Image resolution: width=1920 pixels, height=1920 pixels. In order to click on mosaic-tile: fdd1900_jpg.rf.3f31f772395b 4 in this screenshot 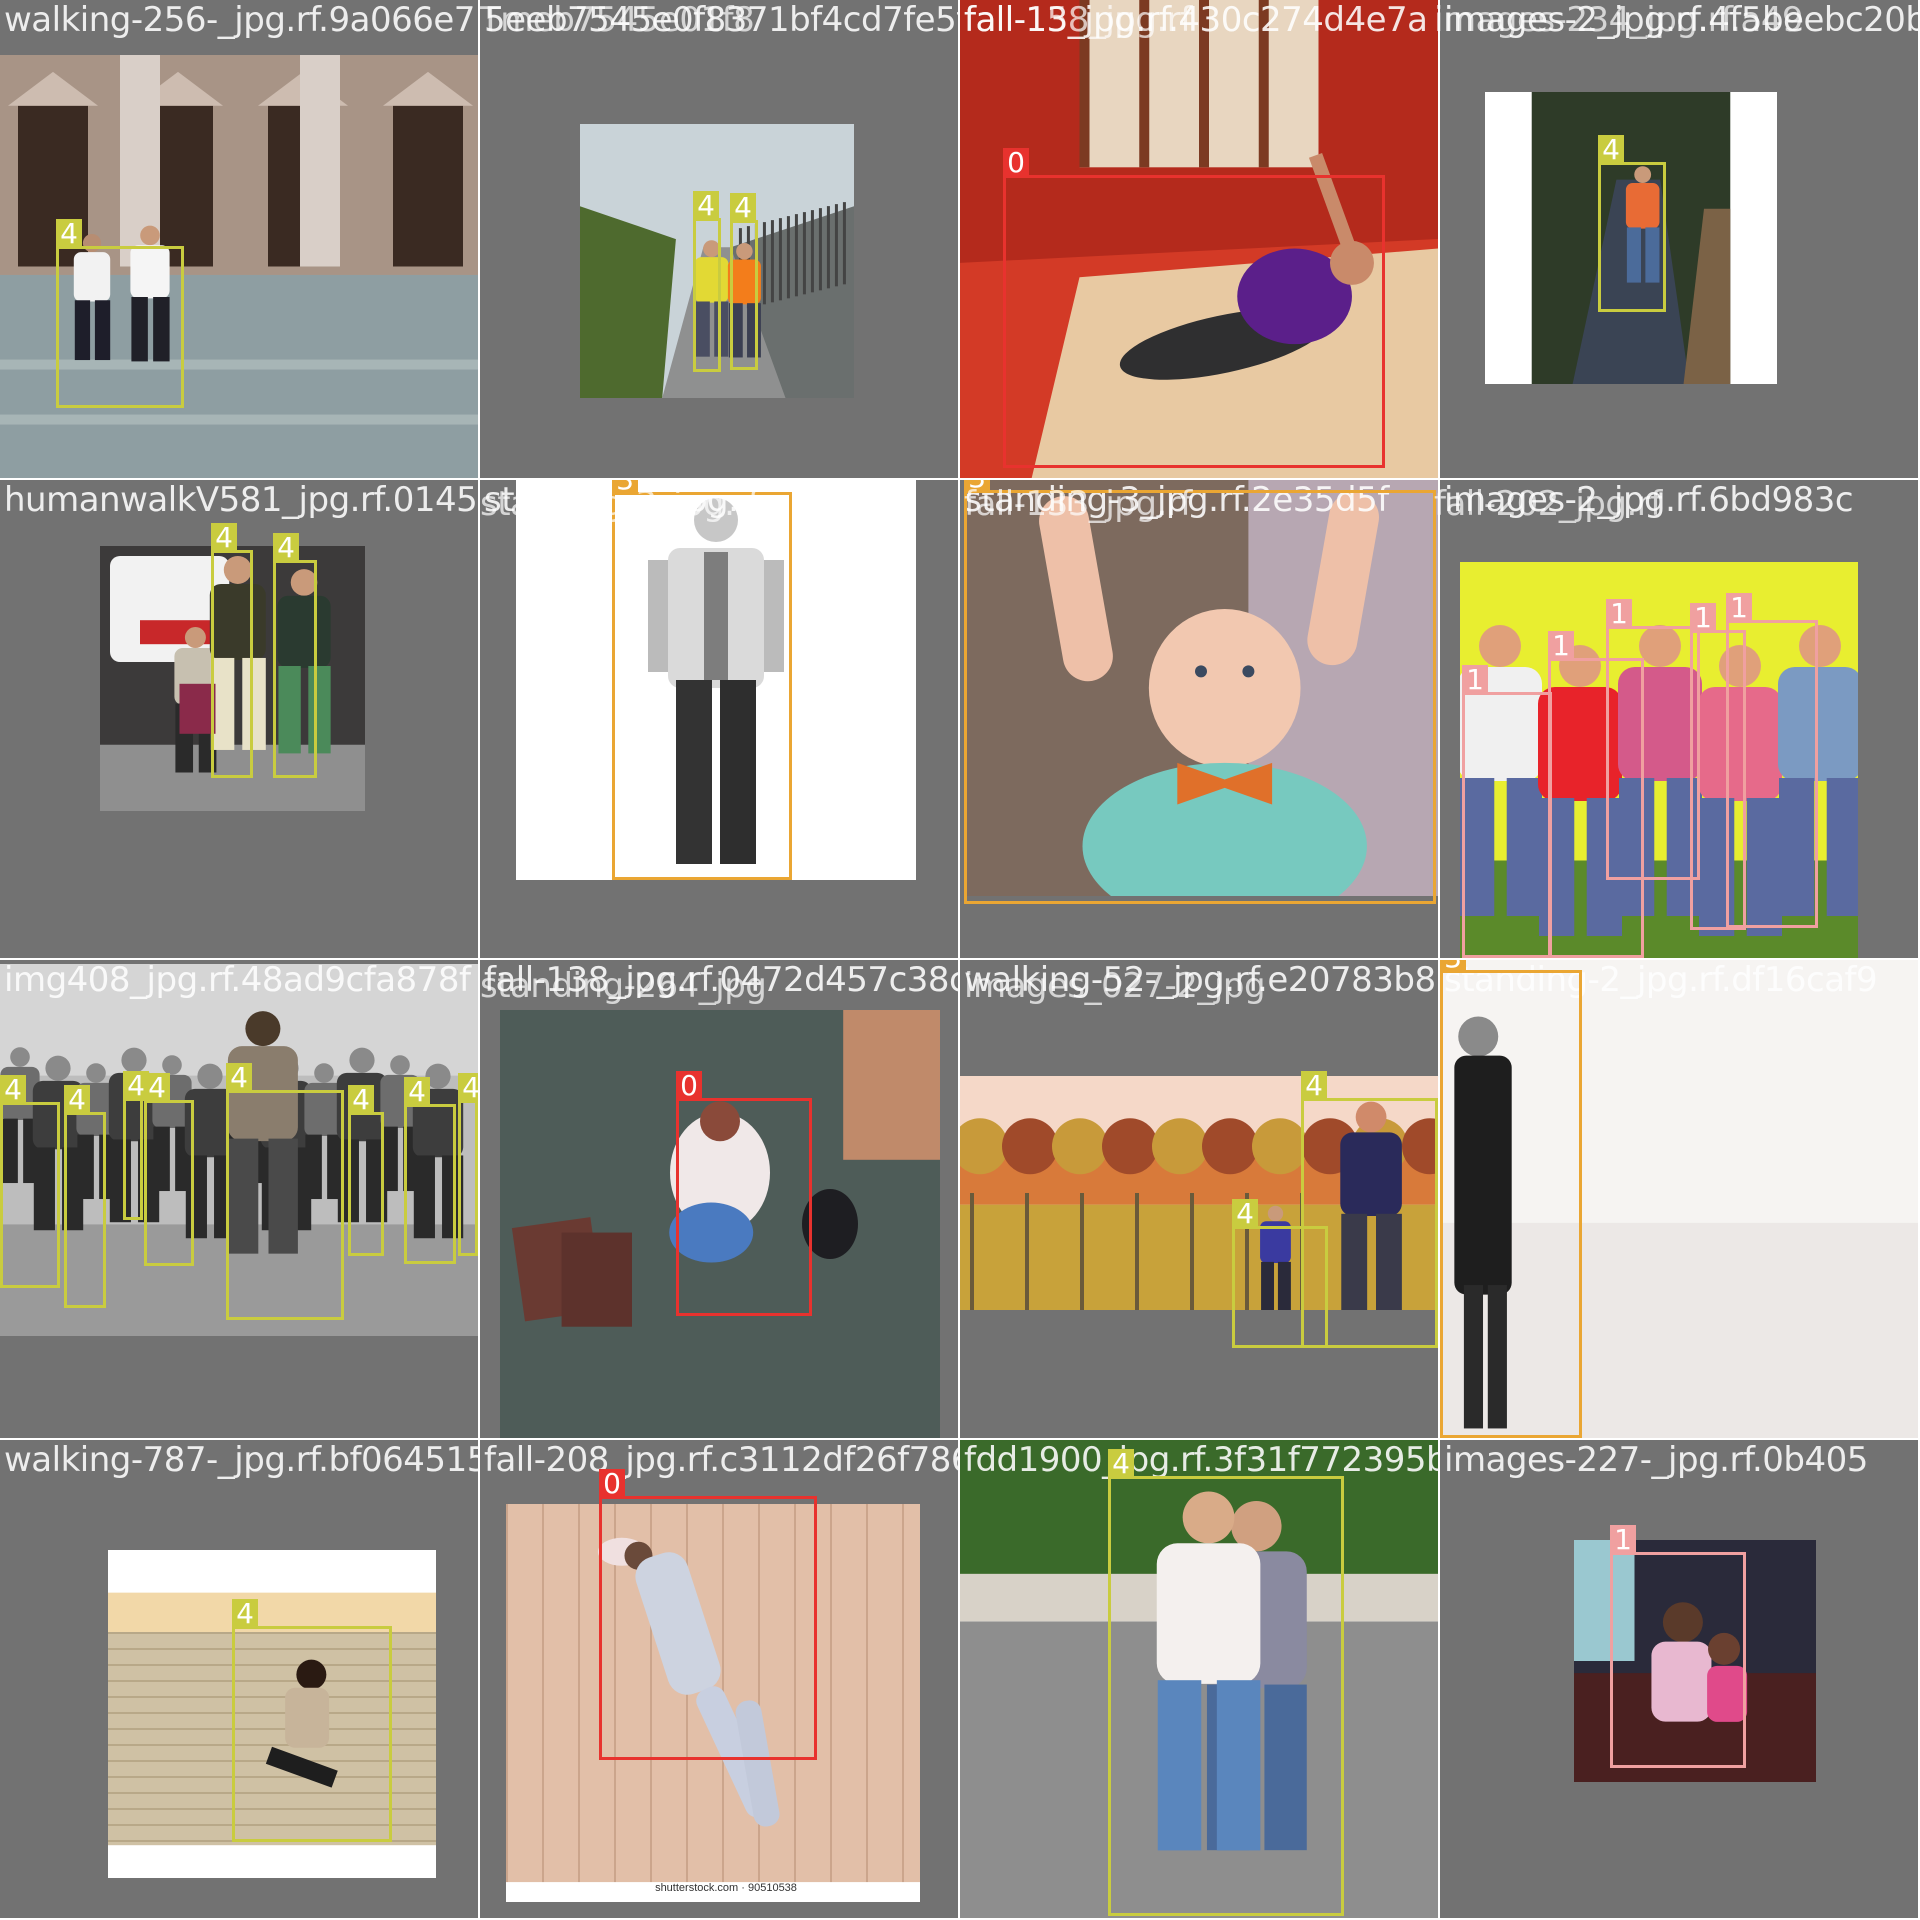, I will do `click(1199, 1679)`.